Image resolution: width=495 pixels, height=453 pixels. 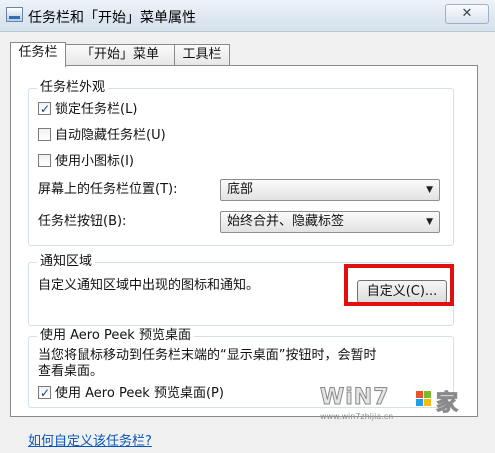 I want to click on tab-start-menu: 「开始」菜单, so click(x=120, y=55).